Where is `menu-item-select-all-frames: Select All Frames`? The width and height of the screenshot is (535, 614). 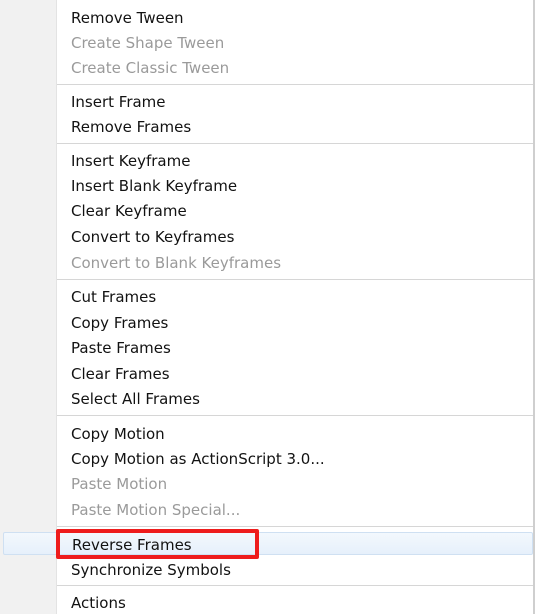 menu-item-select-all-frames: Select All Frames is located at coordinates (295, 399).